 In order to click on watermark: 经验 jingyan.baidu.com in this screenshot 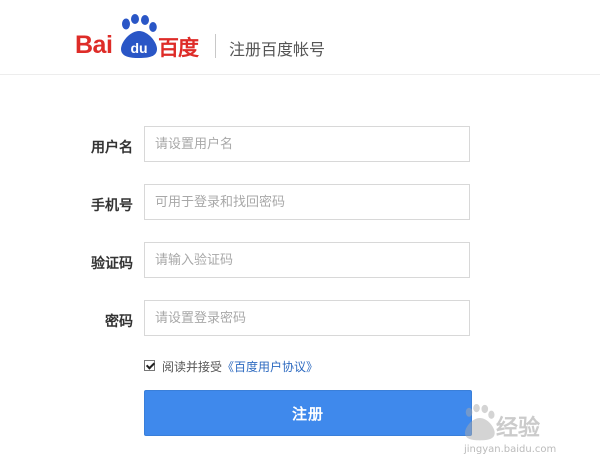, I will do `click(527, 432)`.